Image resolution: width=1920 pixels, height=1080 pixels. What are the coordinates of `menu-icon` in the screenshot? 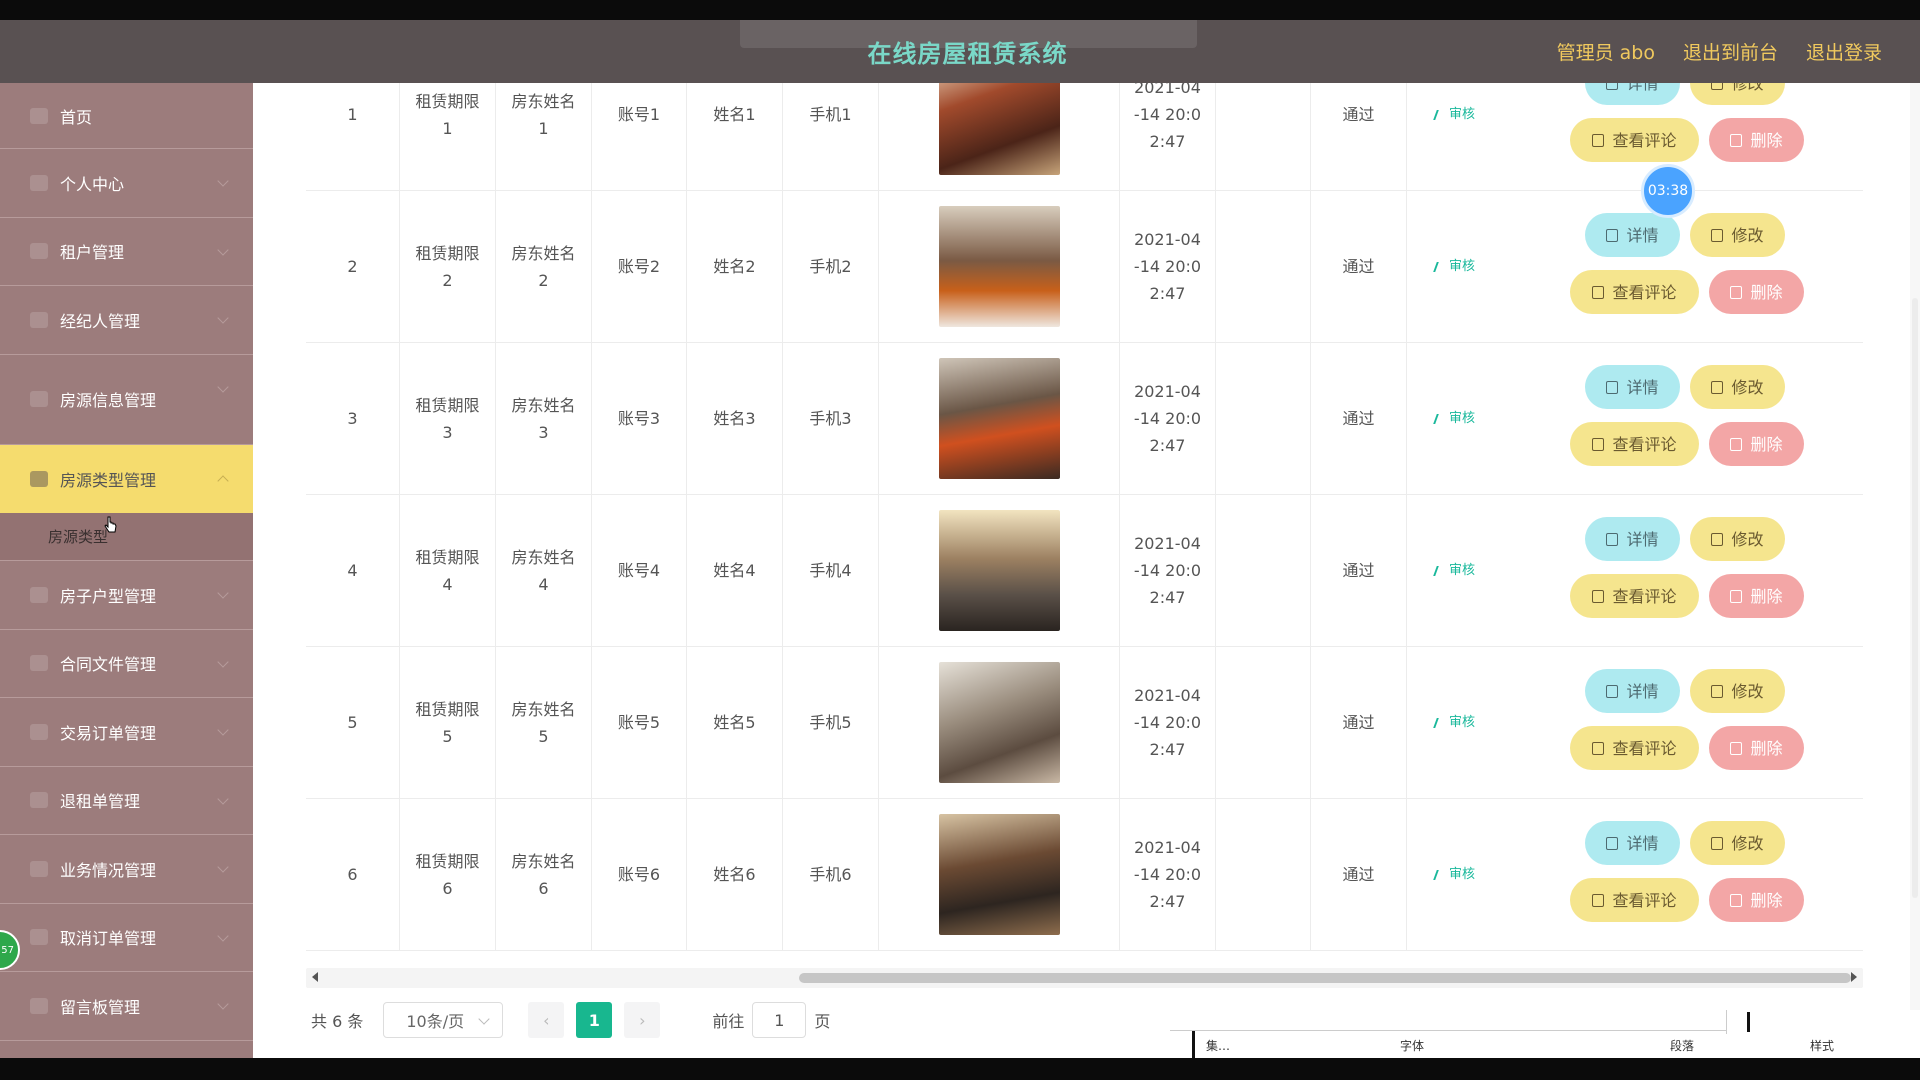 It's located at (39, 478).